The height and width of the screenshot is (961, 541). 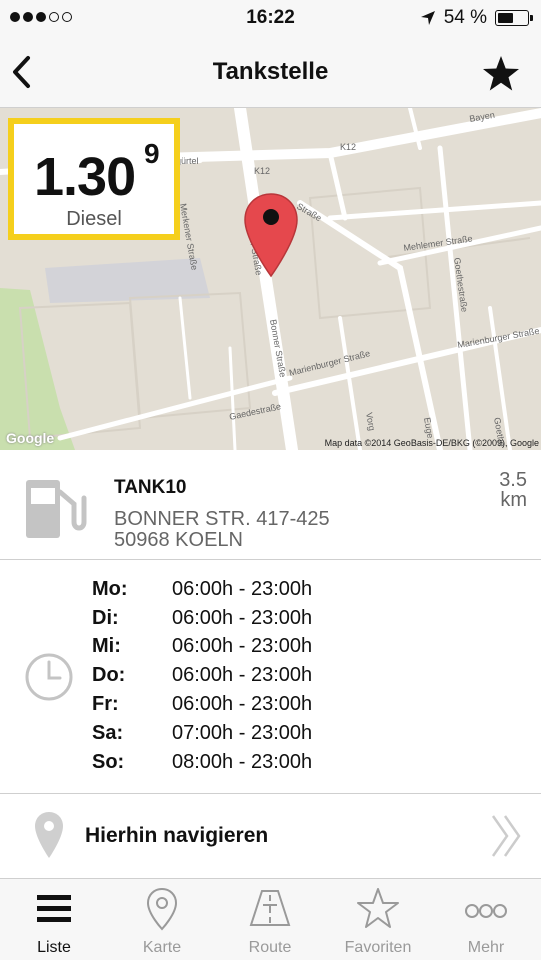 What do you see at coordinates (162, 947) in the screenshot?
I see `tab-label: Karte` at bounding box center [162, 947].